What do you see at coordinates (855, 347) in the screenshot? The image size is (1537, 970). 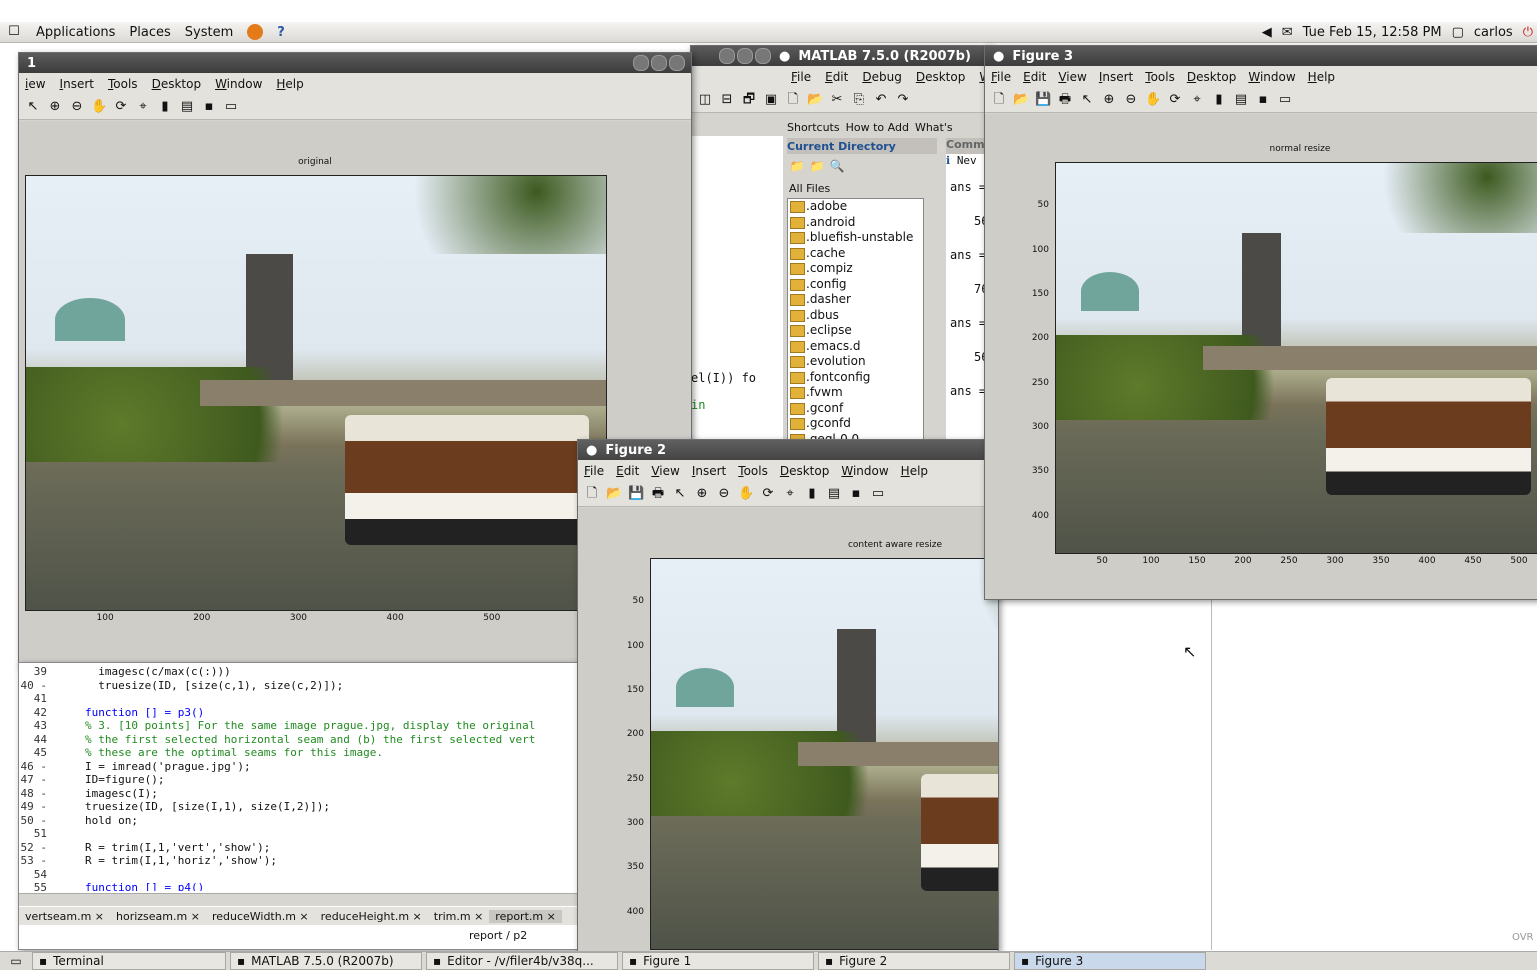 I see `file-list-item: .emacs.d` at bounding box center [855, 347].